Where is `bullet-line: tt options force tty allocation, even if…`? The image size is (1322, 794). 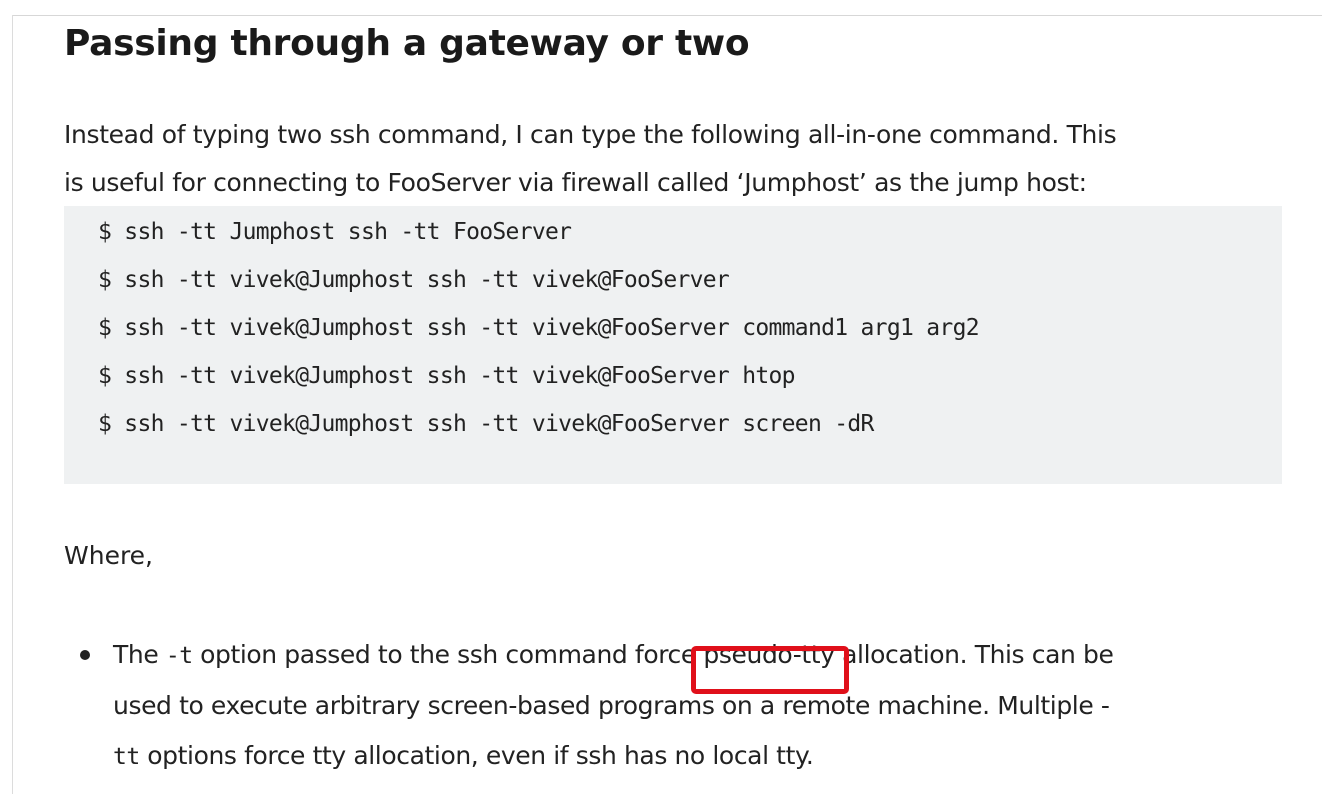
bullet-line: tt options force tty allocation, even if… is located at coordinates (697, 756).